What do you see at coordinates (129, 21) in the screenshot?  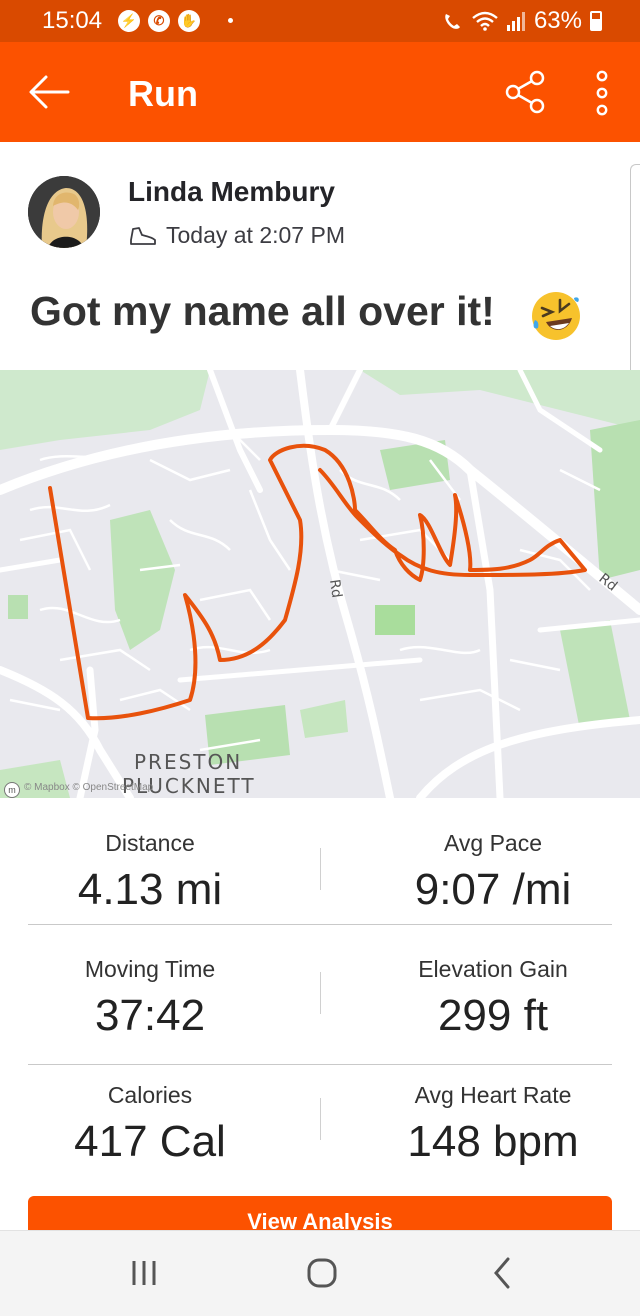 I see `messenger-icon: ⚡` at bounding box center [129, 21].